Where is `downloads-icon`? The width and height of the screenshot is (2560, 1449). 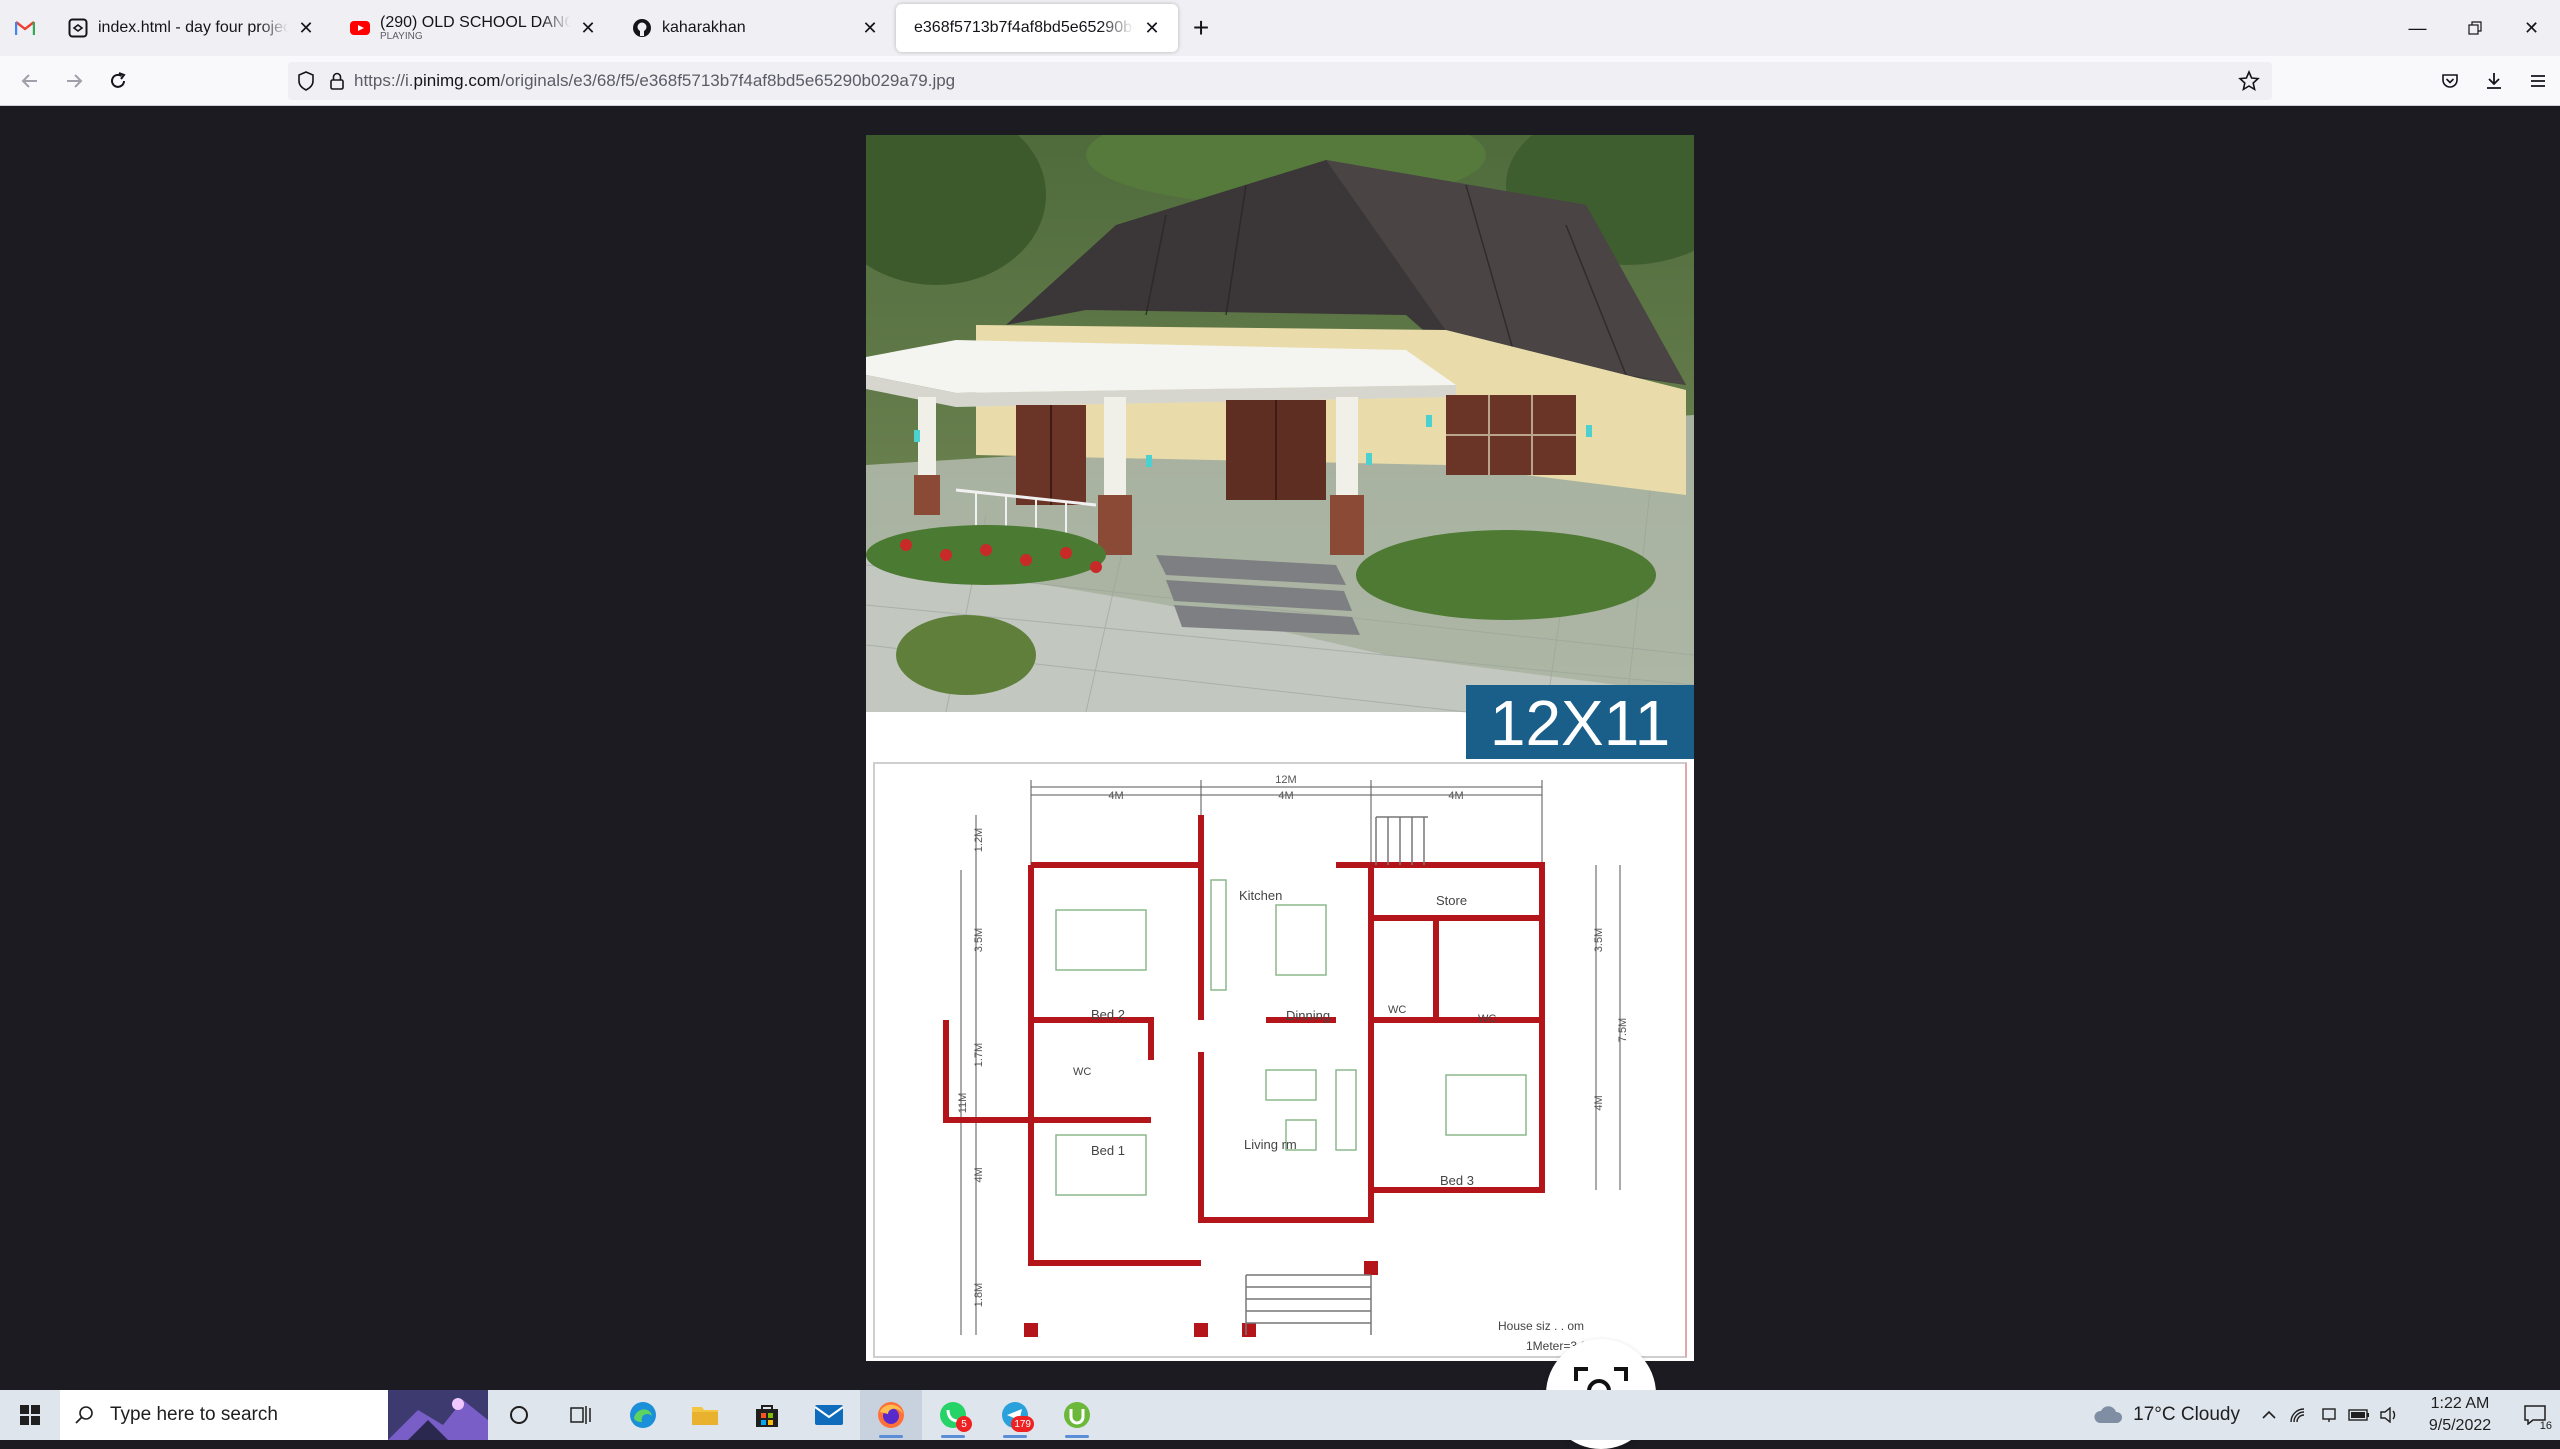 downloads-icon is located at coordinates (2494, 81).